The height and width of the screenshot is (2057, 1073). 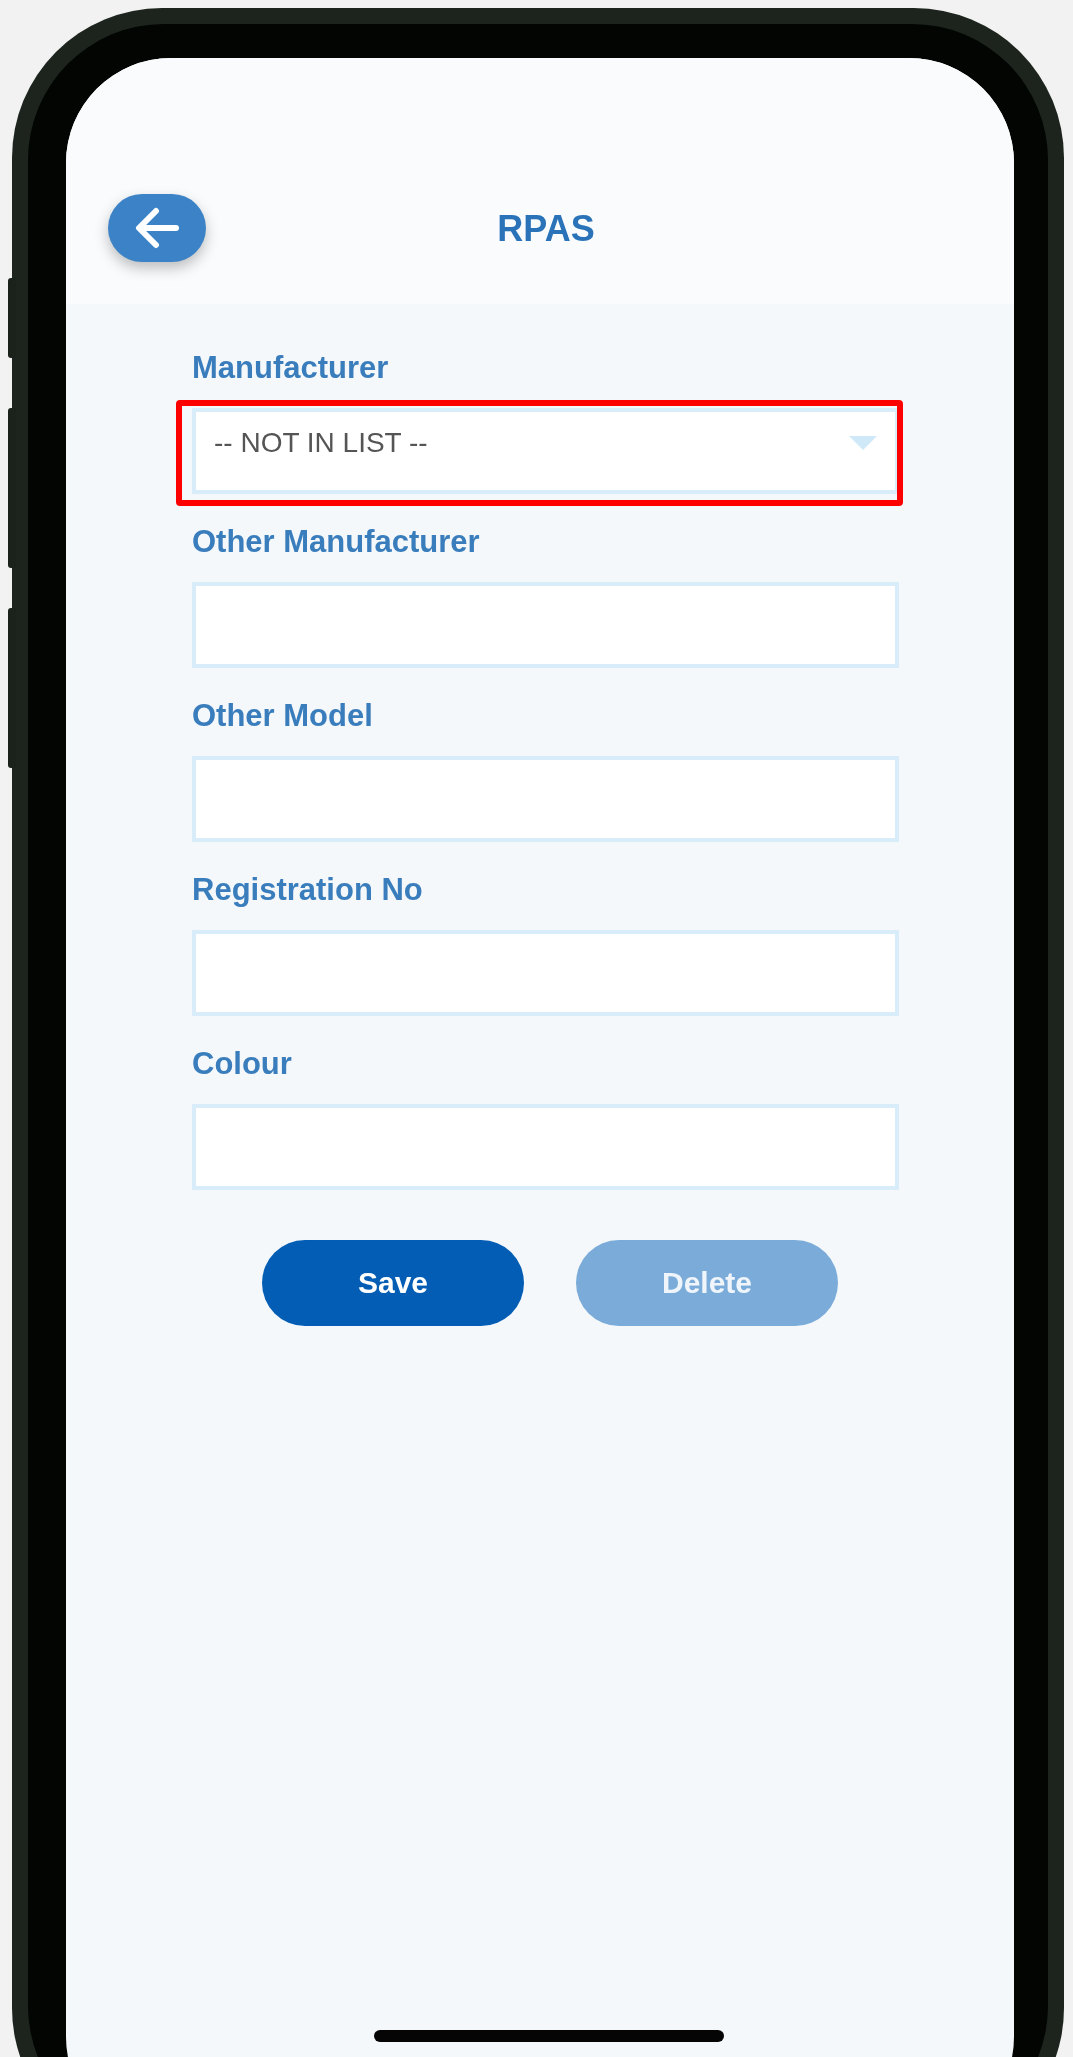 I want to click on dropdown-field: -- NOT IN LIST --, so click(x=545, y=451).